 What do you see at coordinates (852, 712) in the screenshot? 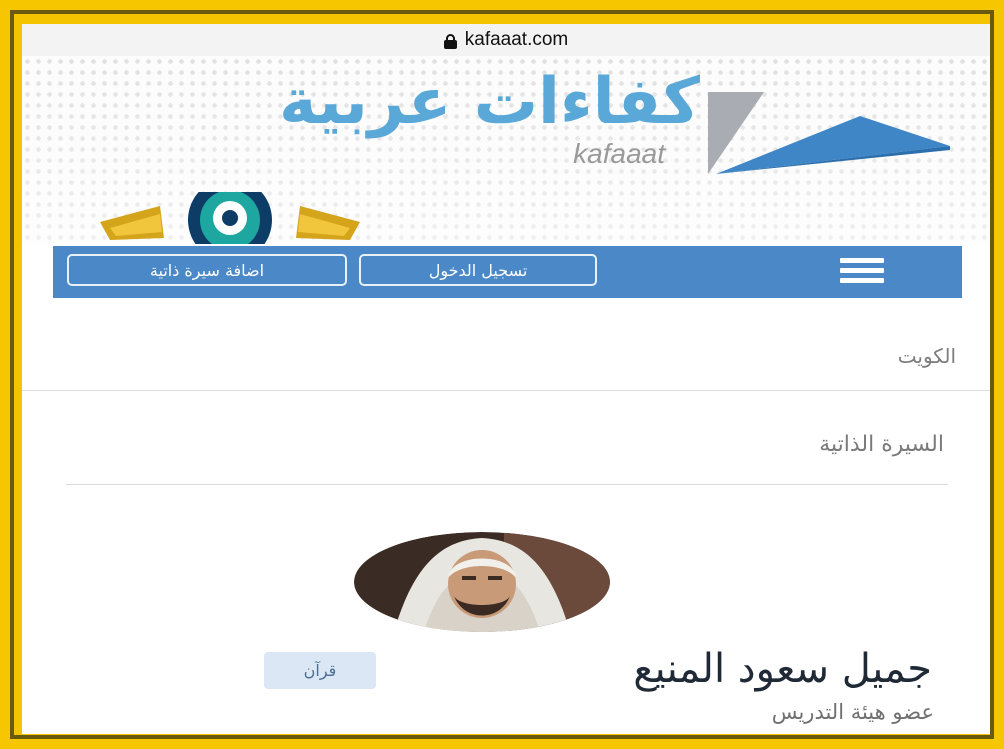
I see `job-title: عضو هيئة التدريس` at bounding box center [852, 712].